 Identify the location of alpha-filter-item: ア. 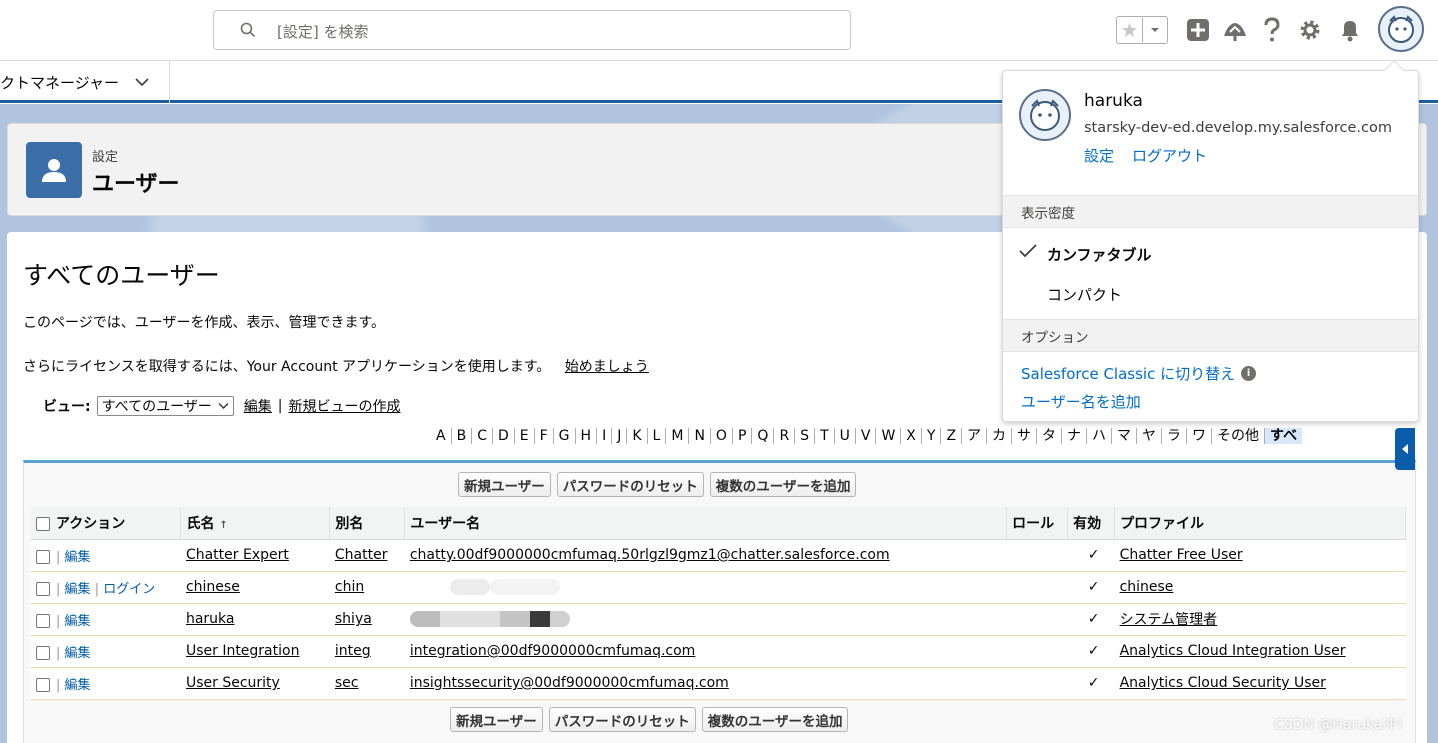
(975, 436).